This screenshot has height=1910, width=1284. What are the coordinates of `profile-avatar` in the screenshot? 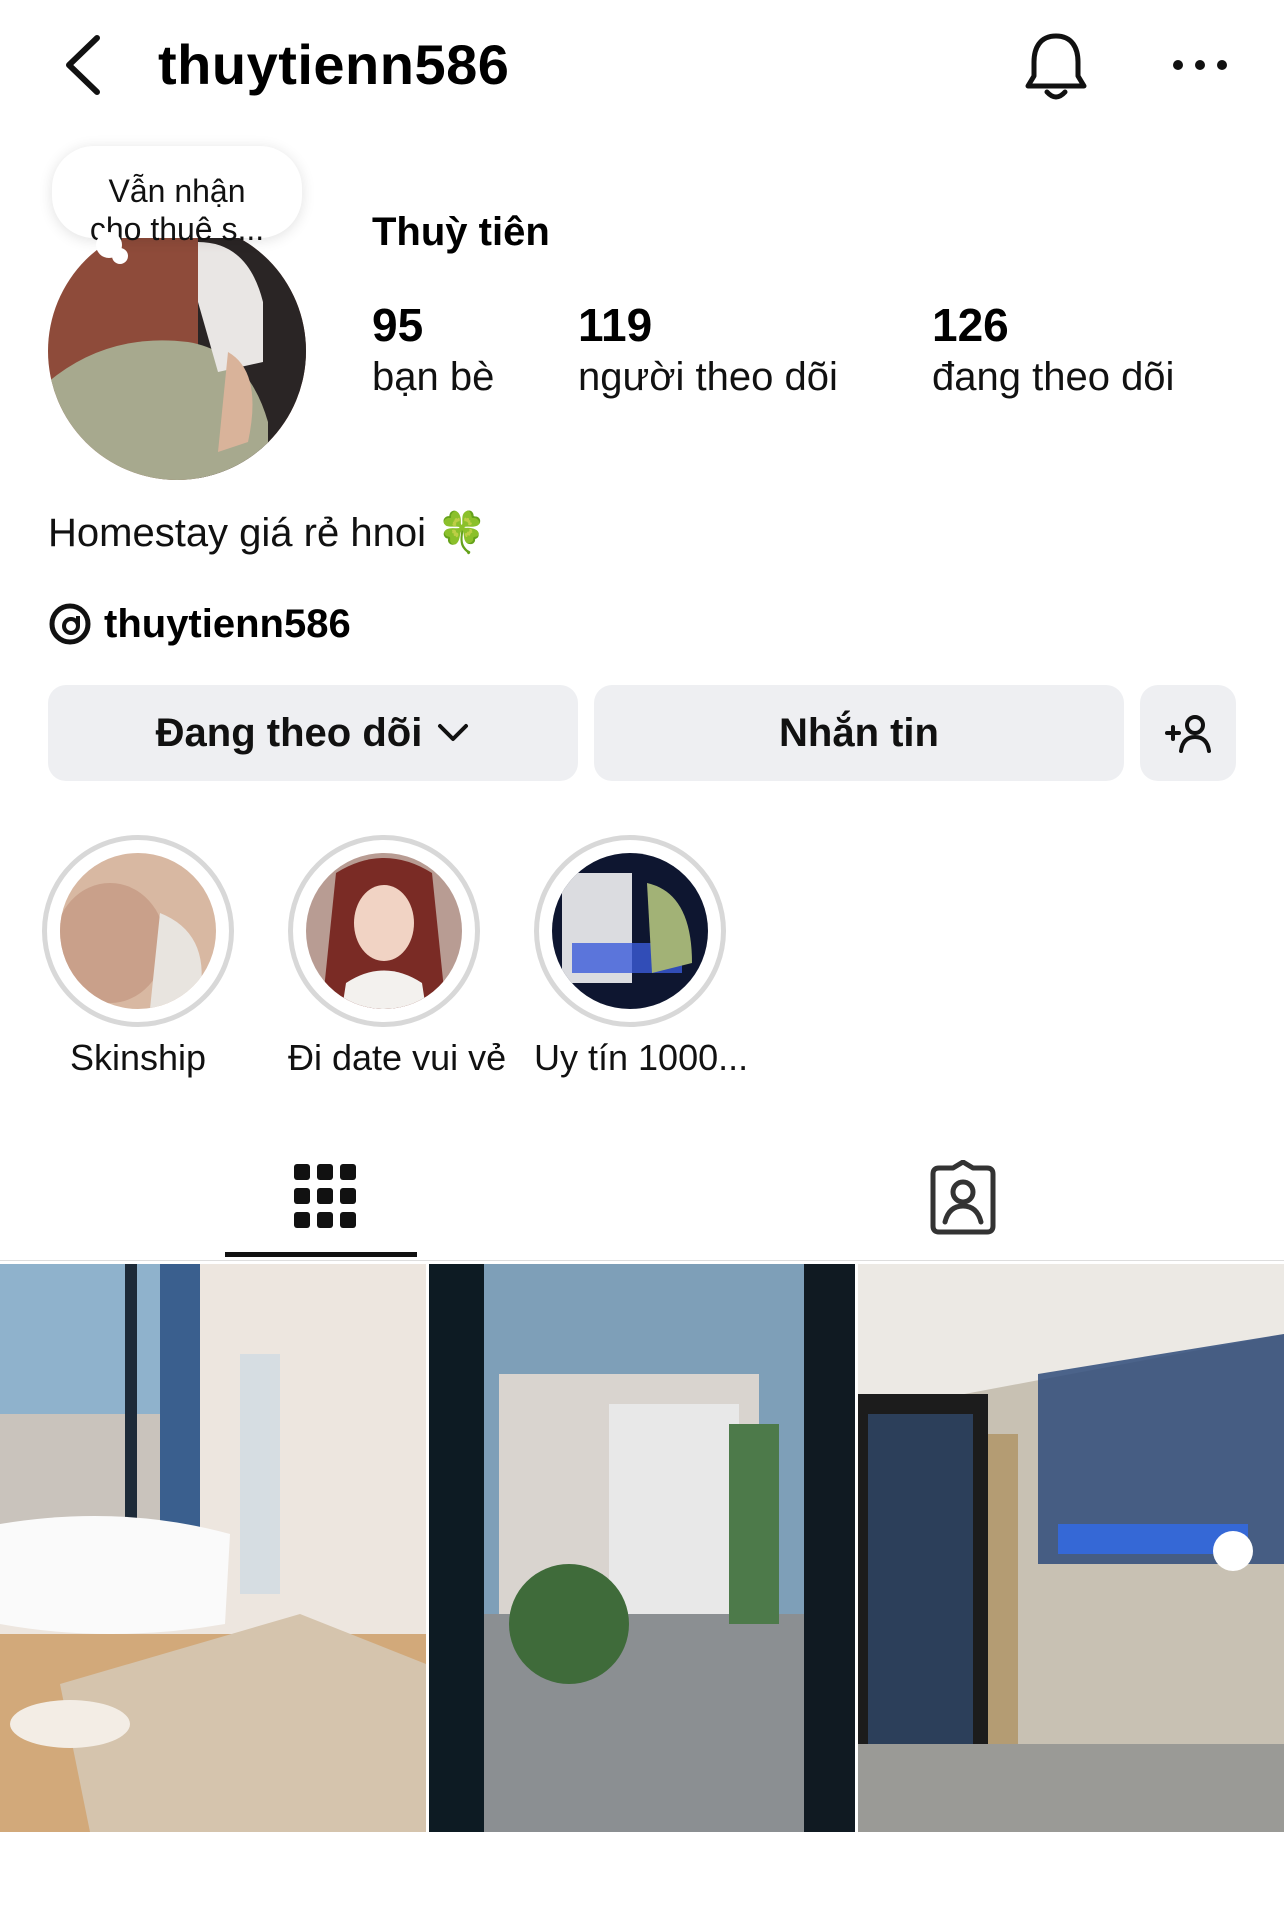 It's located at (177, 351).